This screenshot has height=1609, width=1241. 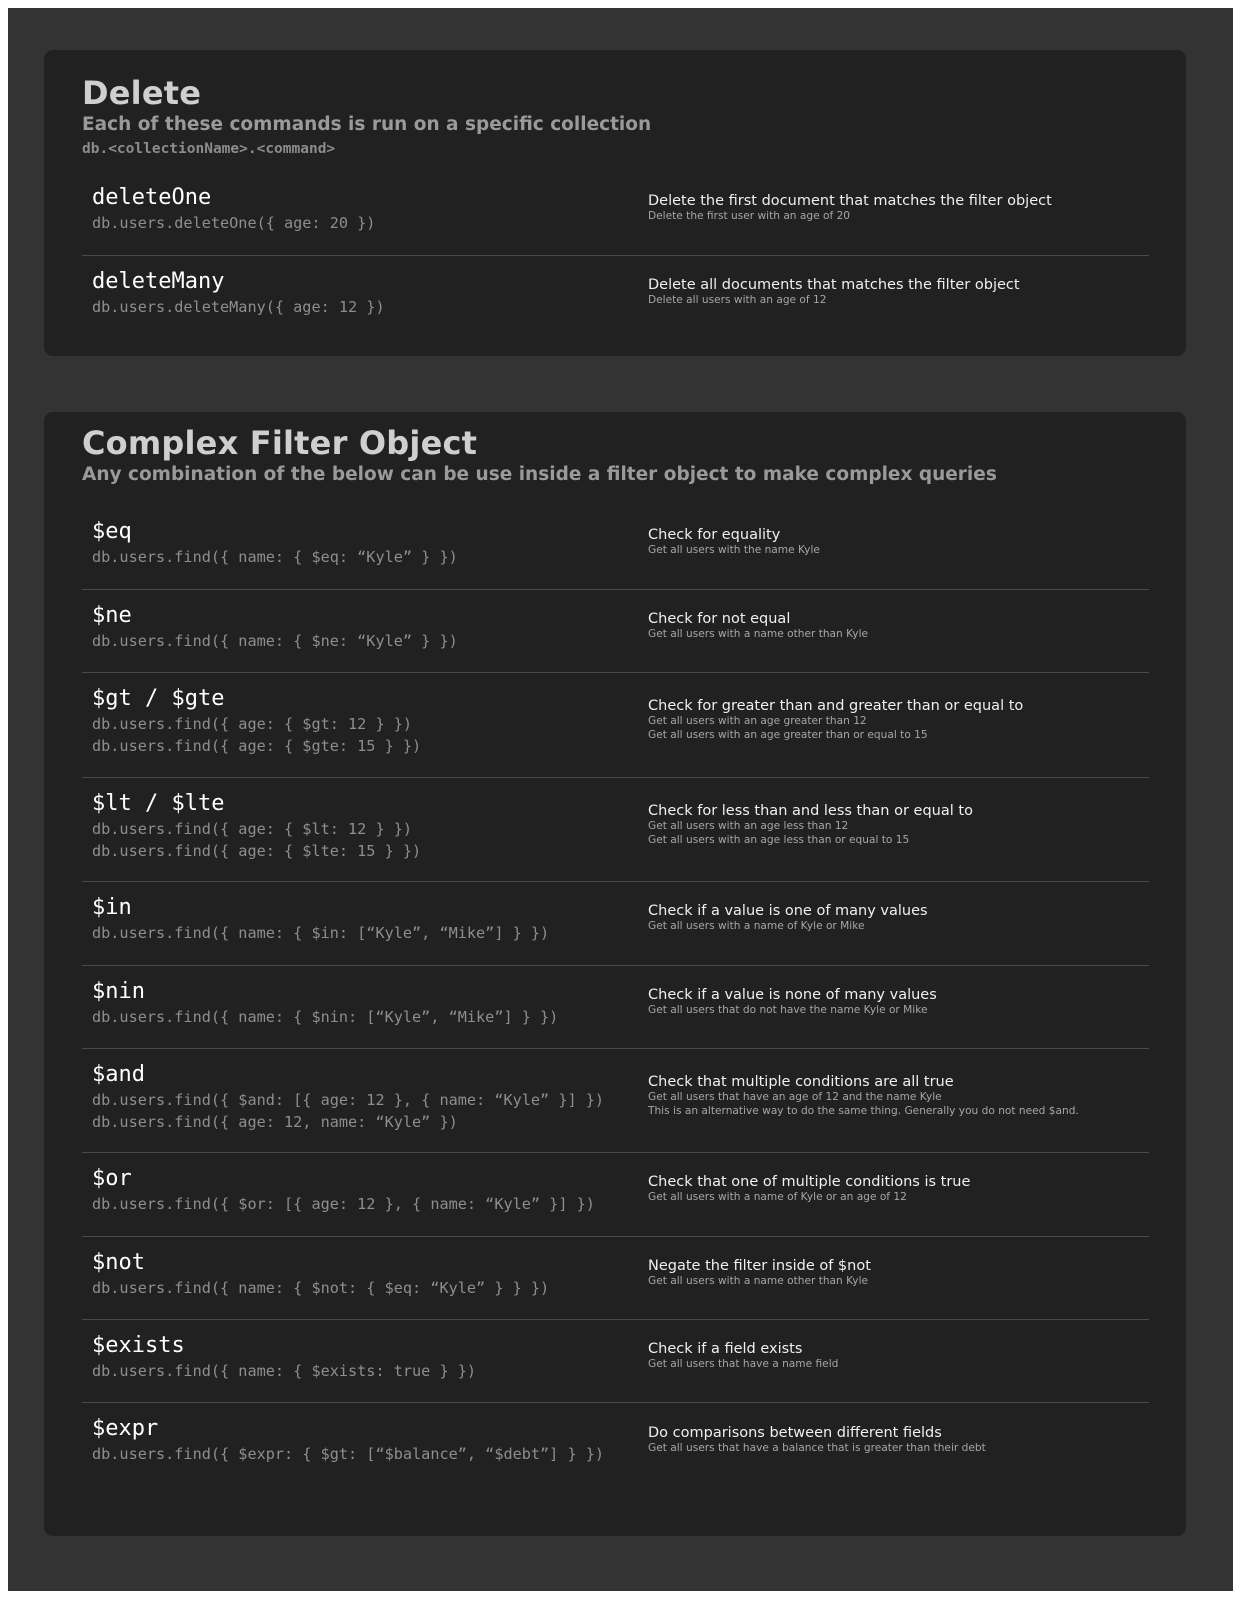 What do you see at coordinates (158, 281) in the screenshot?
I see `command-name: deleteMany` at bounding box center [158, 281].